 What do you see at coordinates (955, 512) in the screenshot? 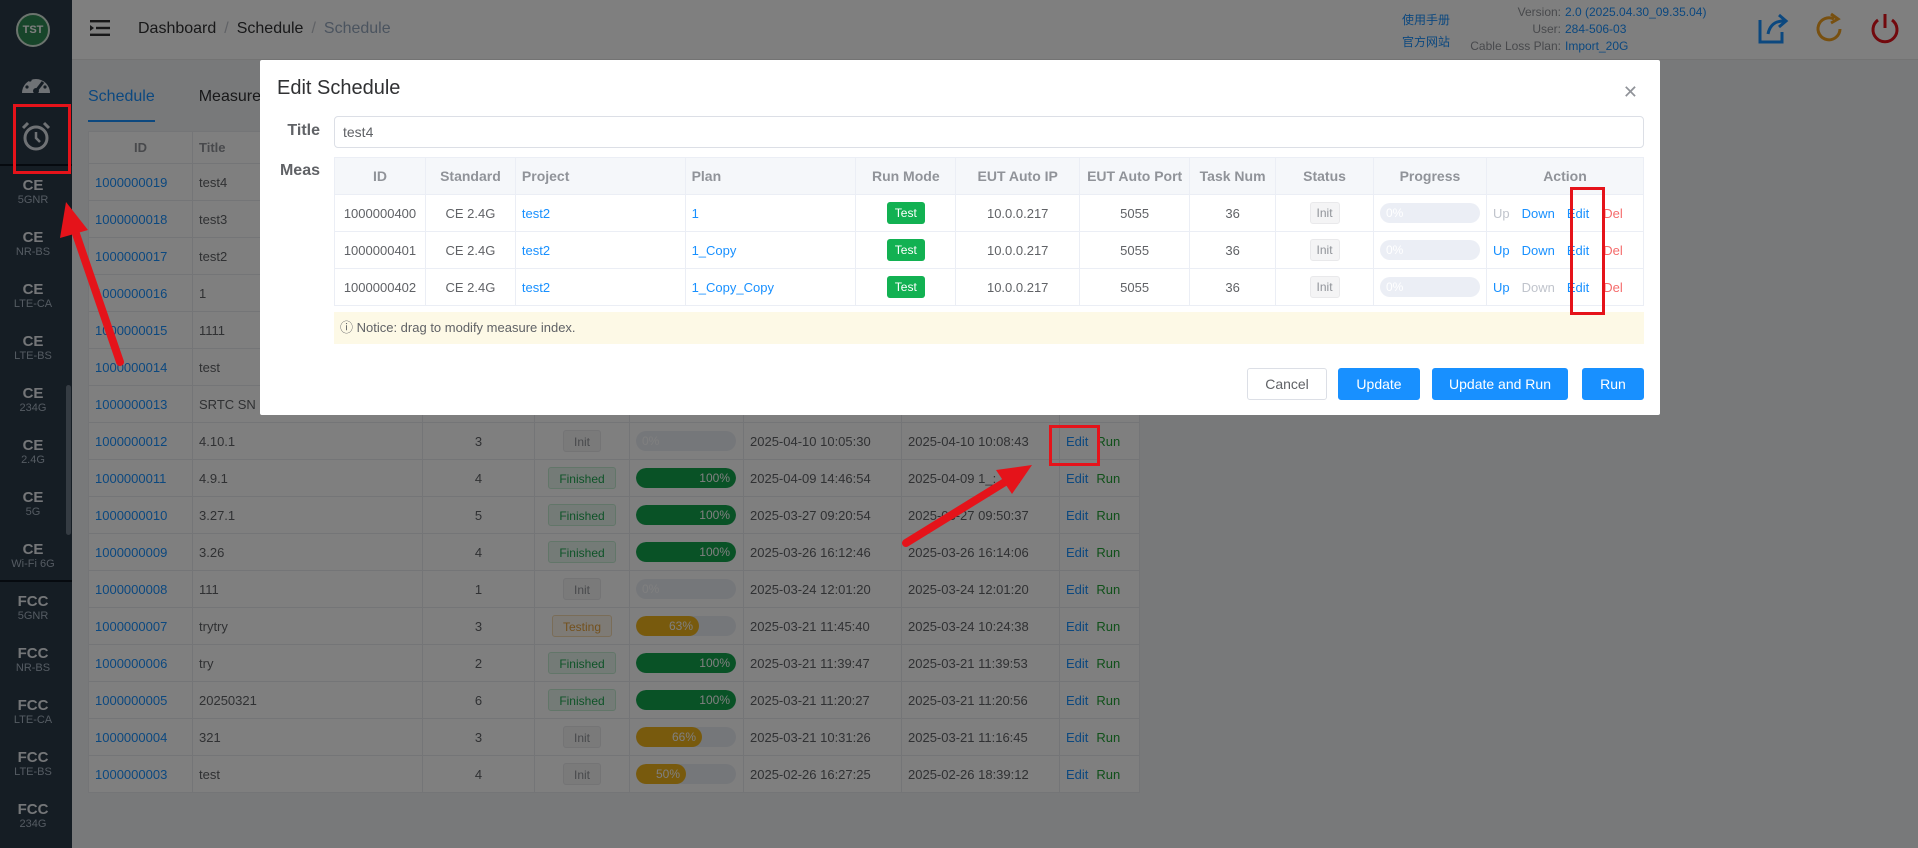
I see `annotation-arrow-edit` at bounding box center [955, 512].